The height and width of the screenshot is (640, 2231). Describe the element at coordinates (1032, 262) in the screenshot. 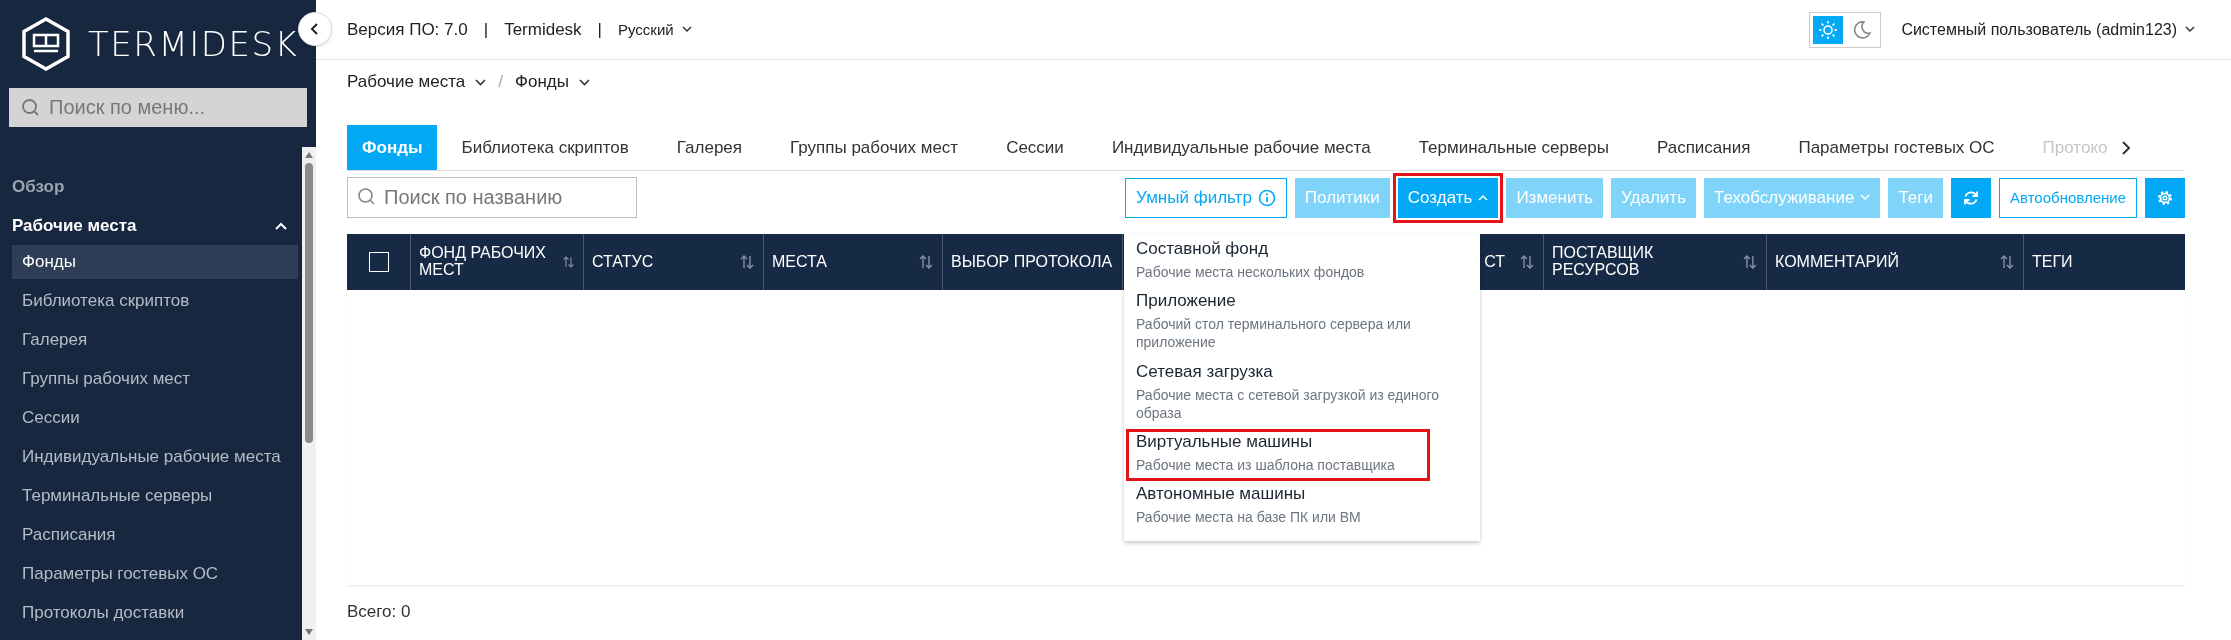

I see `column-header: ВЫБОР ПРОТОКОЛА` at that location.